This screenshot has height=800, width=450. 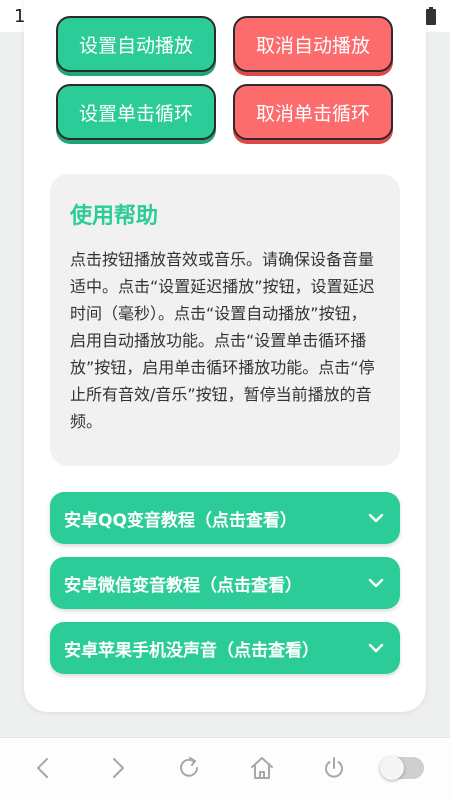 I want to click on accordion-label: 安卓QQ变音教程（点击查看）, so click(x=180, y=520).